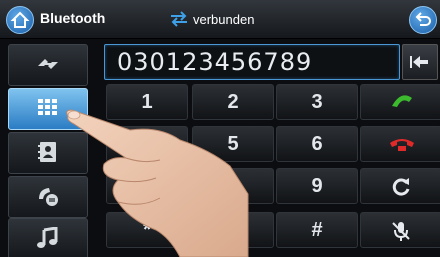 This screenshot has height=257, width=440. Describe the element at coordinates (47, 107) in the screenshot. I see `keypad-grid-icon` at that location.